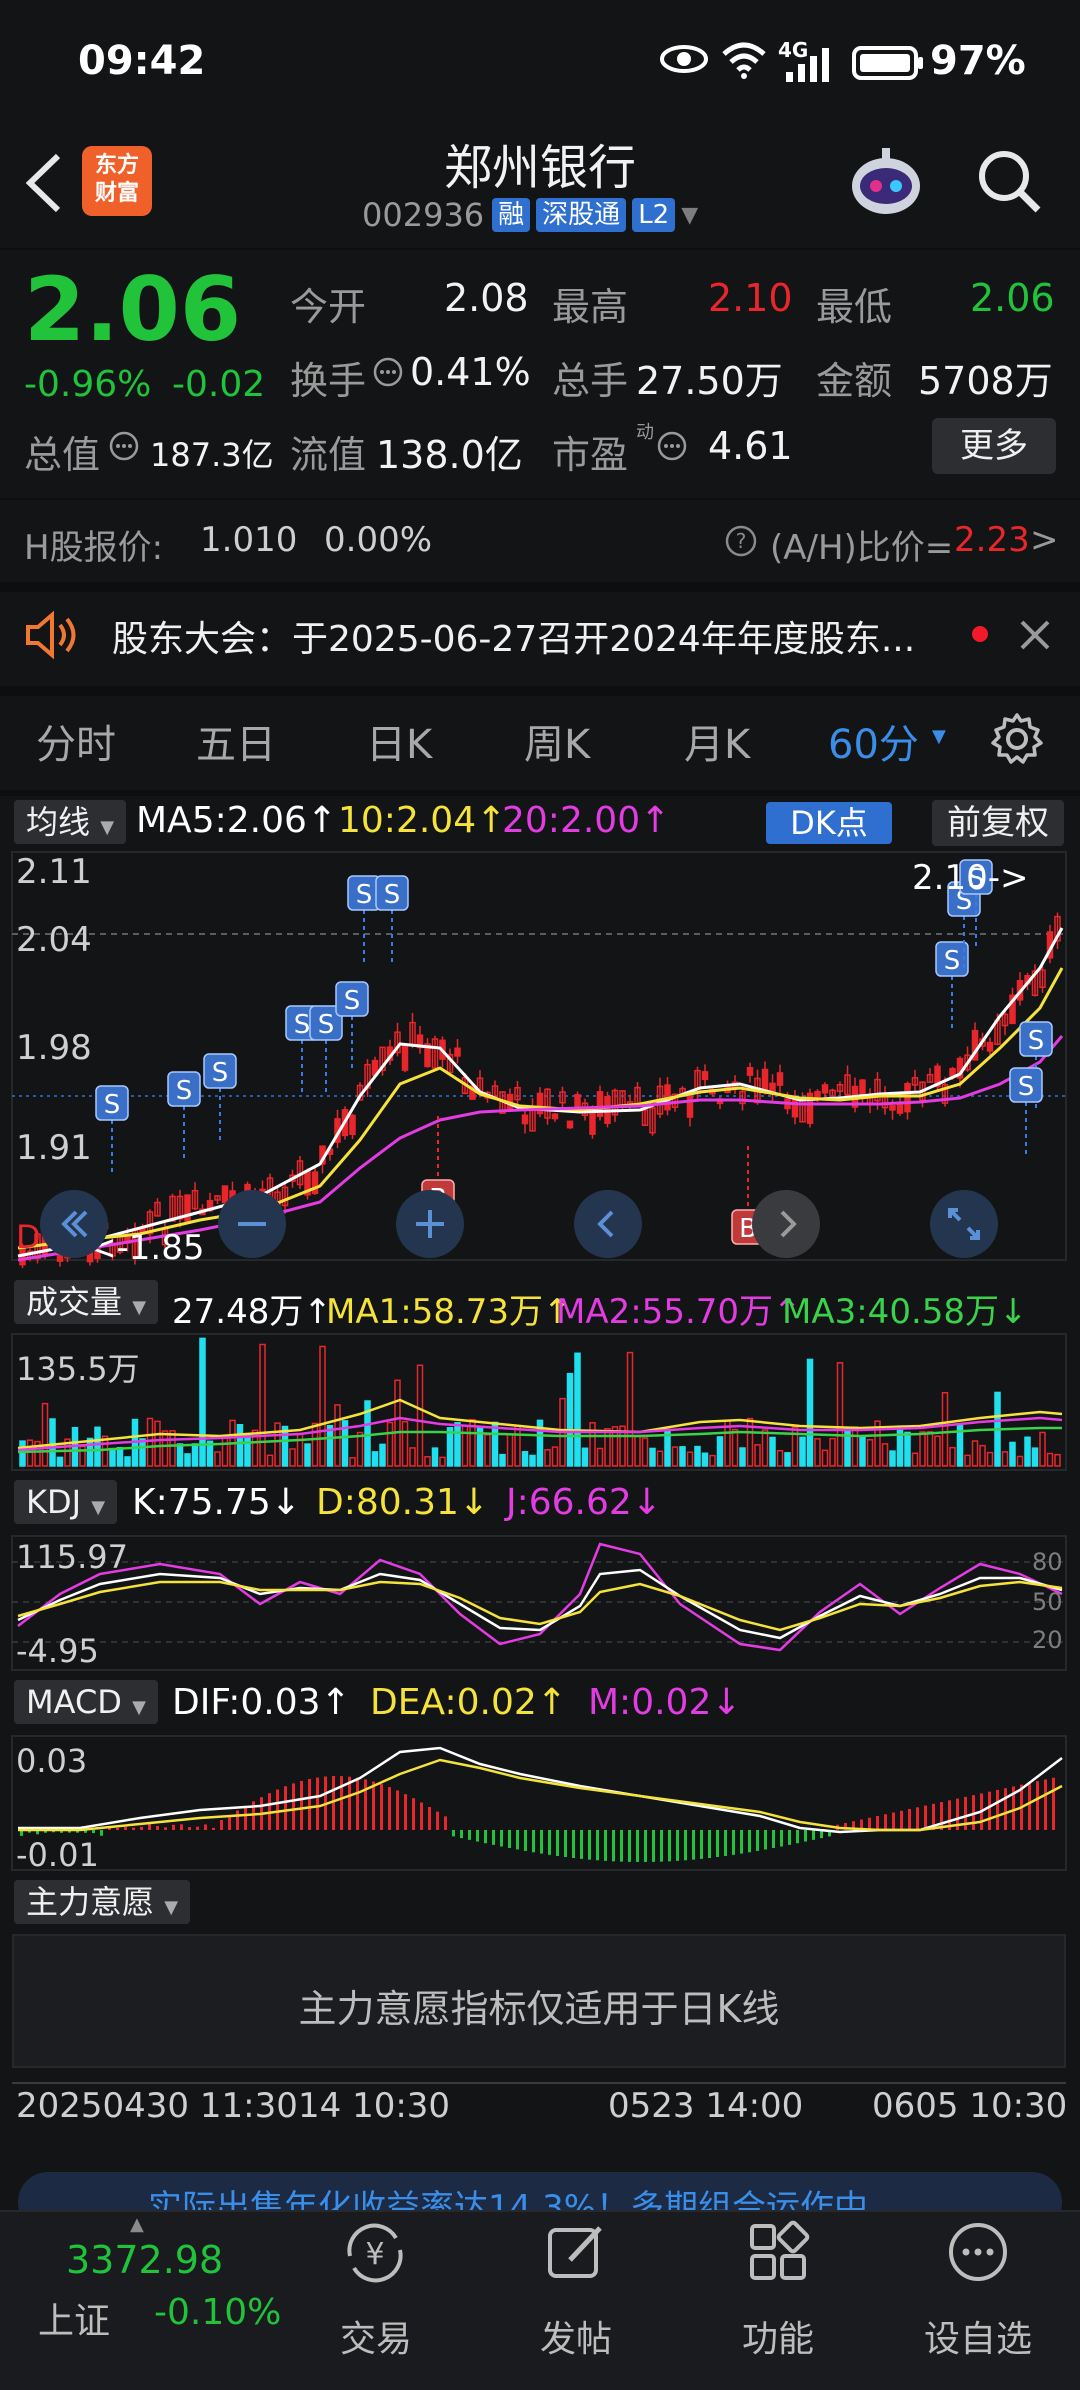 This screenshot has height=2390, width=1080. What do you see at coordinates (217, 2312) in the screenshot?
I see `index-pct: -0.10%` at bounding box center [217, 2312].